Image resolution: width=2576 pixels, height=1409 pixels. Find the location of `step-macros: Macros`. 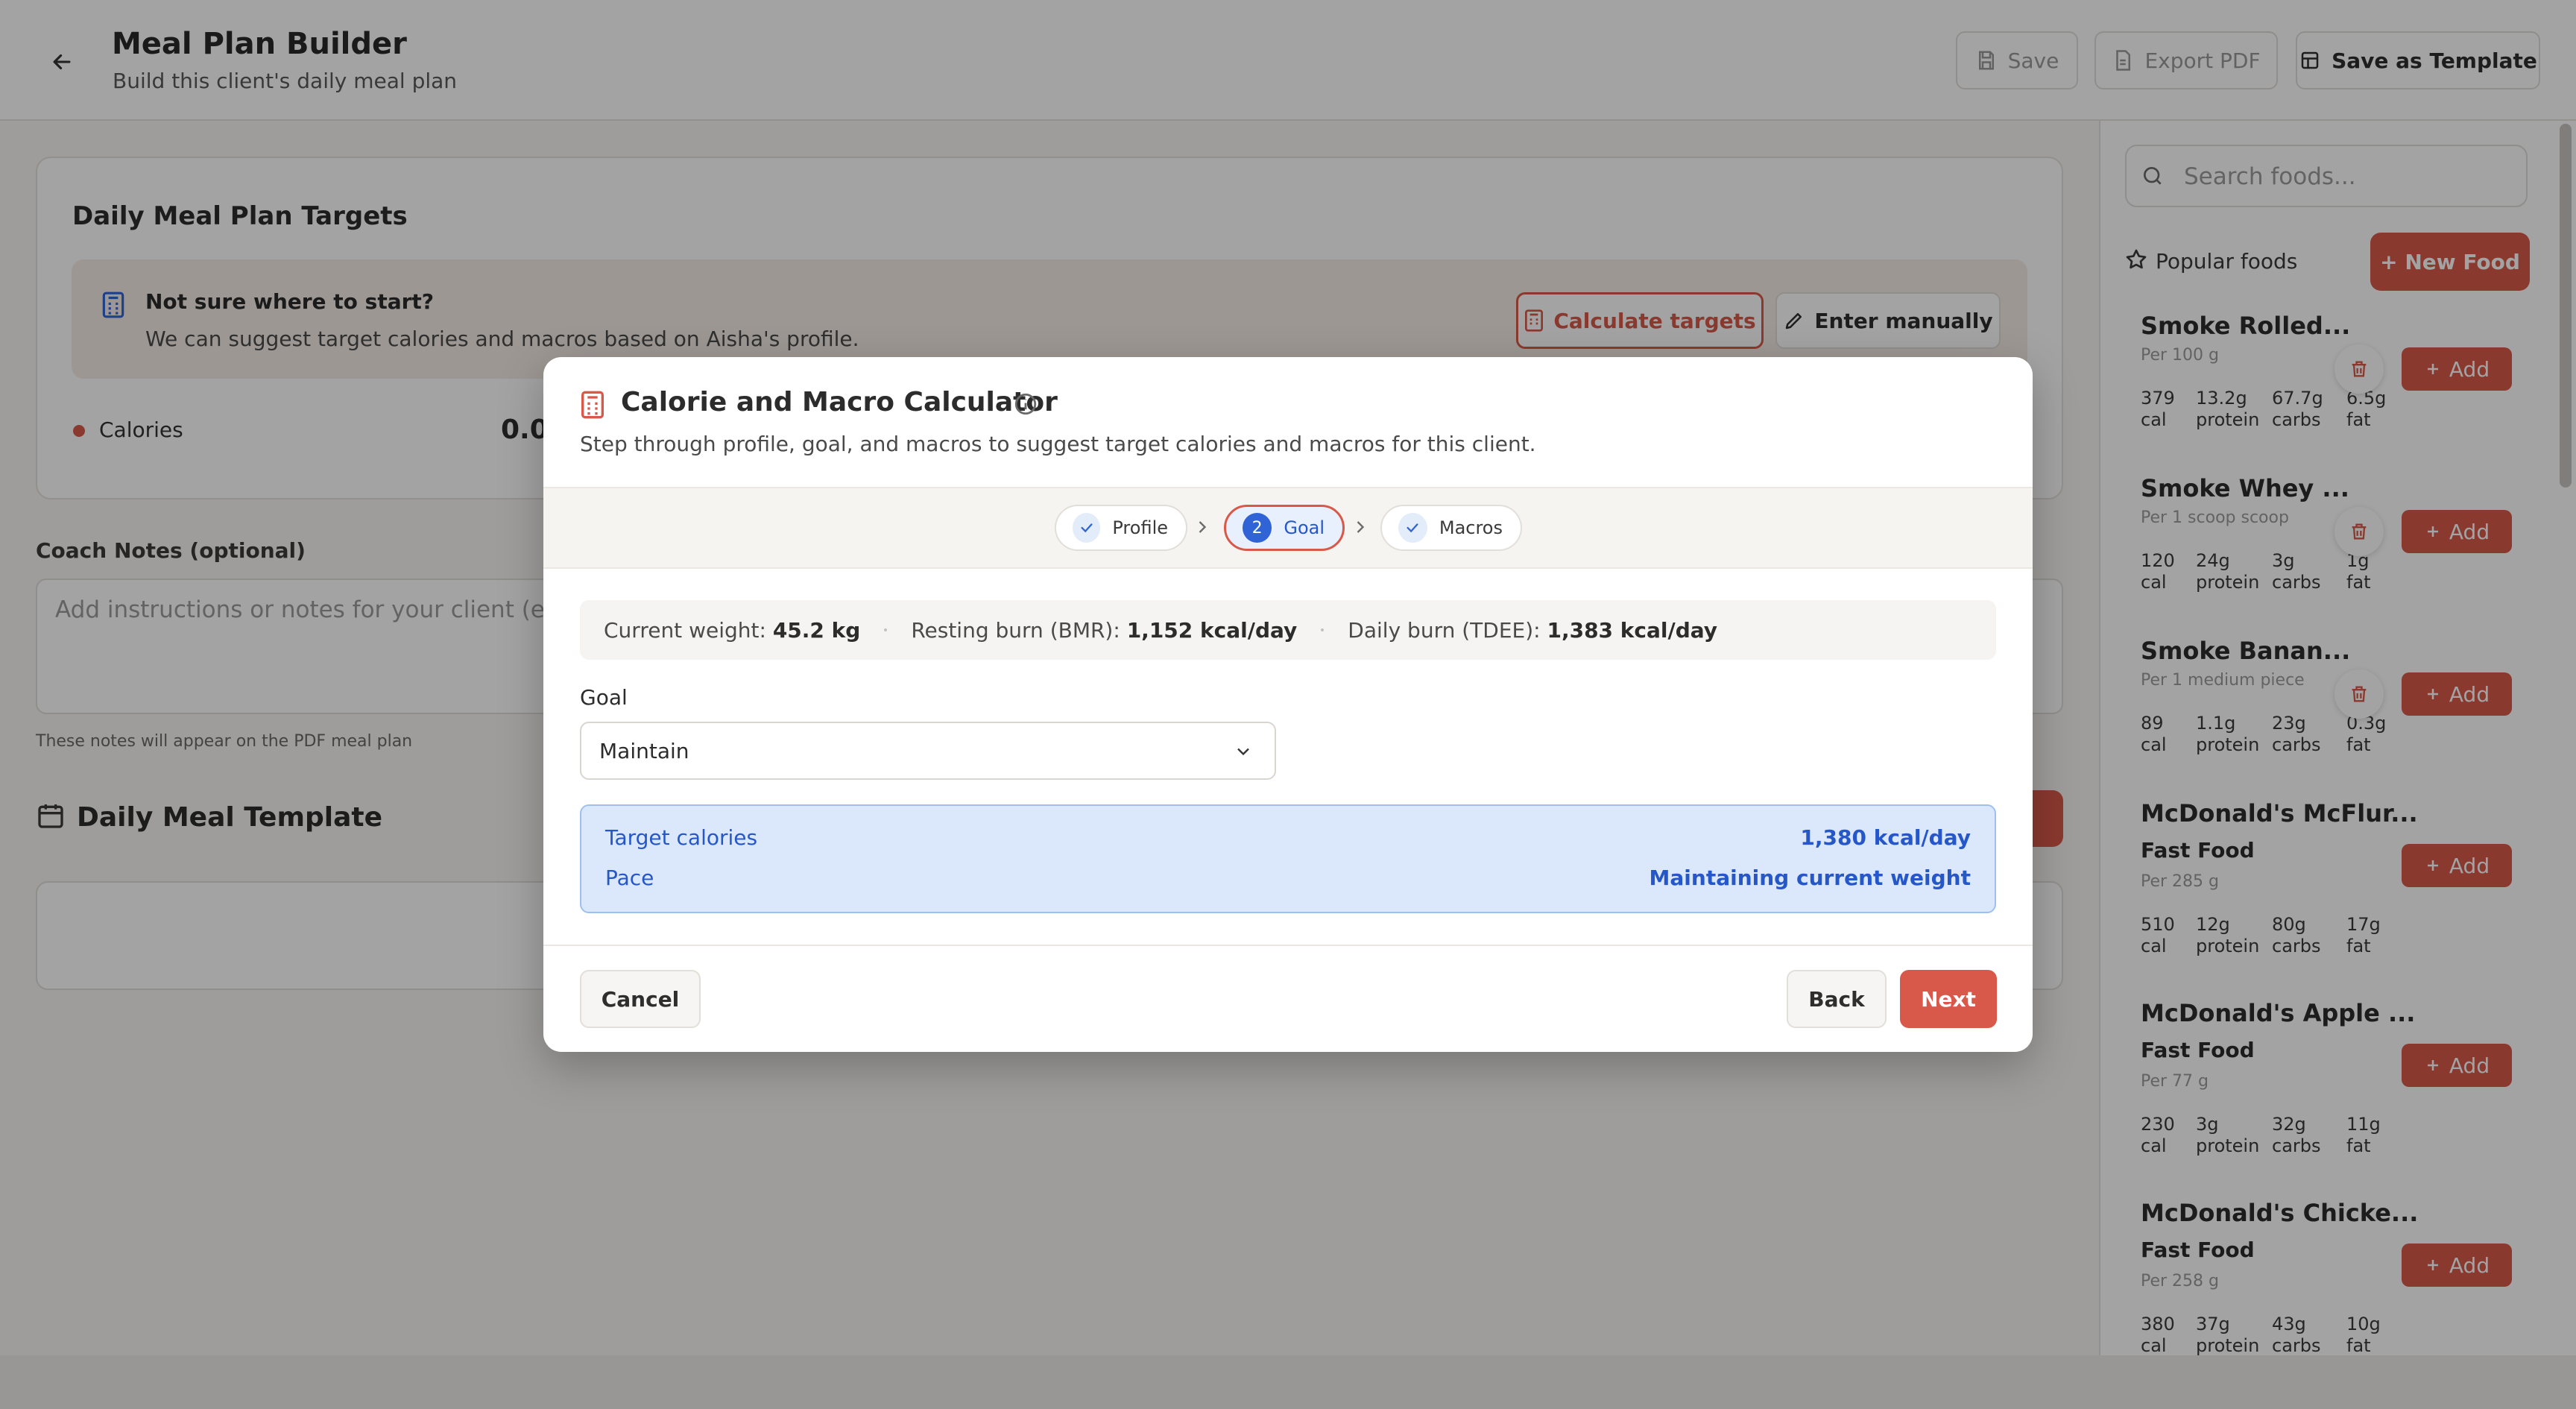

step-macros: Macros is located at coordinates (1451, 528).